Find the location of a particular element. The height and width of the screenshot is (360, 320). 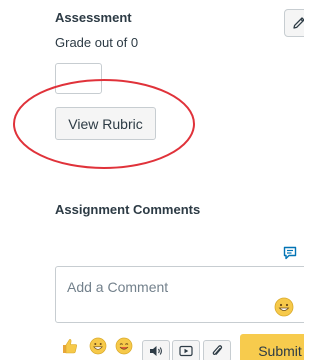

attach-file-button is located at coordinates (217, 350).